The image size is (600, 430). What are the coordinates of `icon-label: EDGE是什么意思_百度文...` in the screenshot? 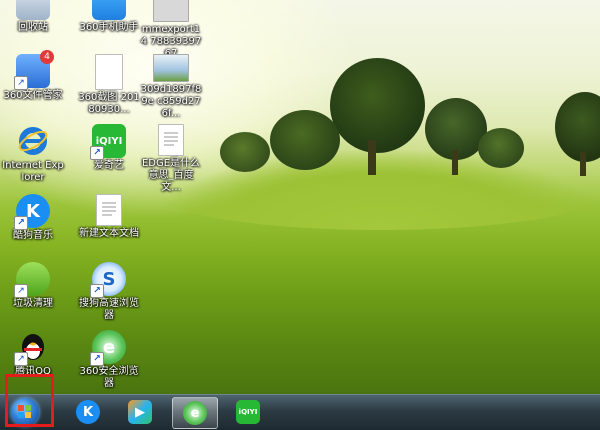 It's located at (171, 175).